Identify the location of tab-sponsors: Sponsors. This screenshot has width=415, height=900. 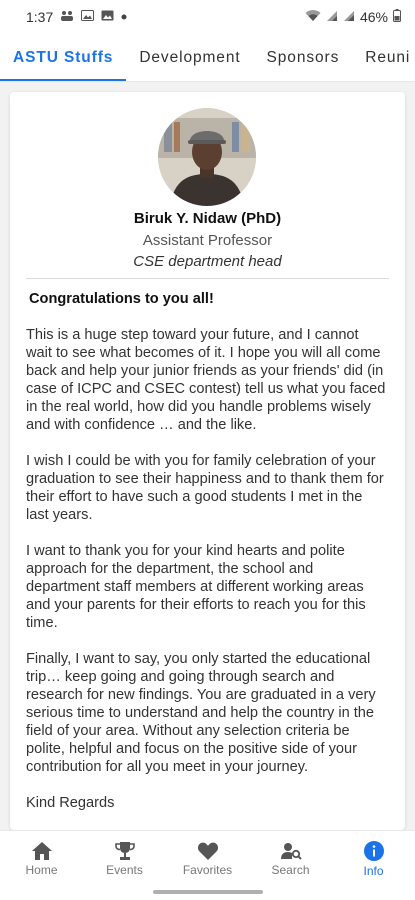
(303, 57).